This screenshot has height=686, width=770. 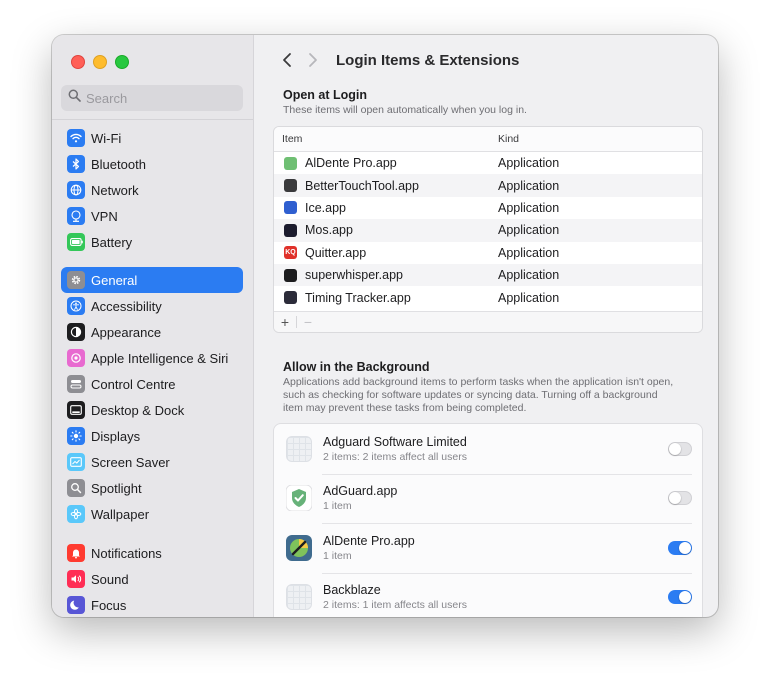 I want to click on sidebar-item-spotlight: Spotlight, so click(x=152, y=488).